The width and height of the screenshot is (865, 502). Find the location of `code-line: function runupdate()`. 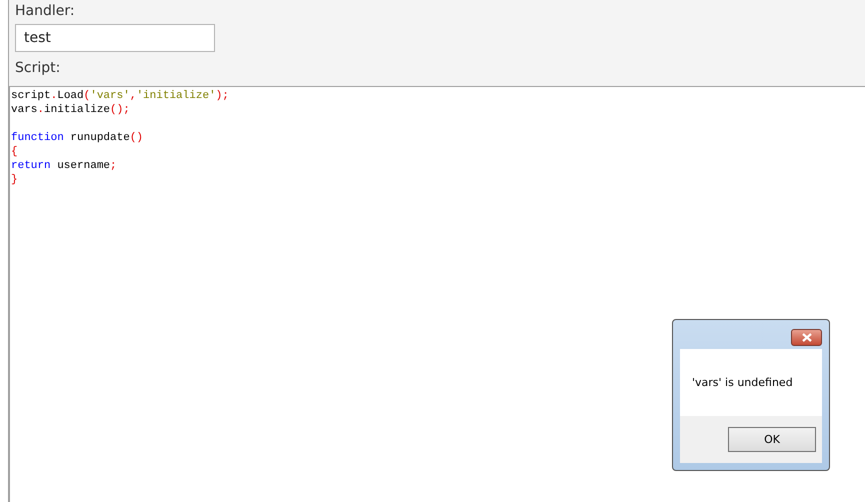

code-line: function runupdate() is located at coordinates (77, 138).